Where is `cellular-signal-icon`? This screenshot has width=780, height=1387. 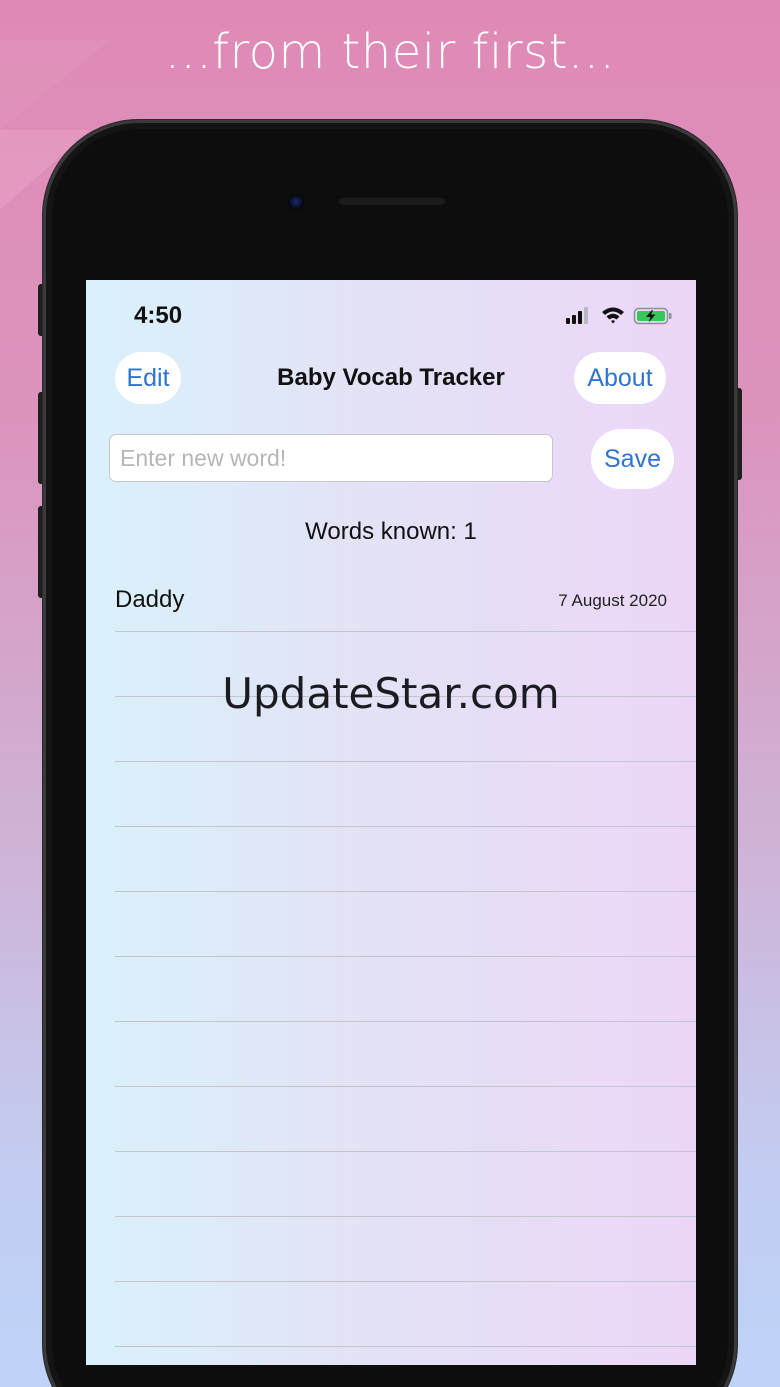
cellular-signal-icon is located at coordinates (577, 315).